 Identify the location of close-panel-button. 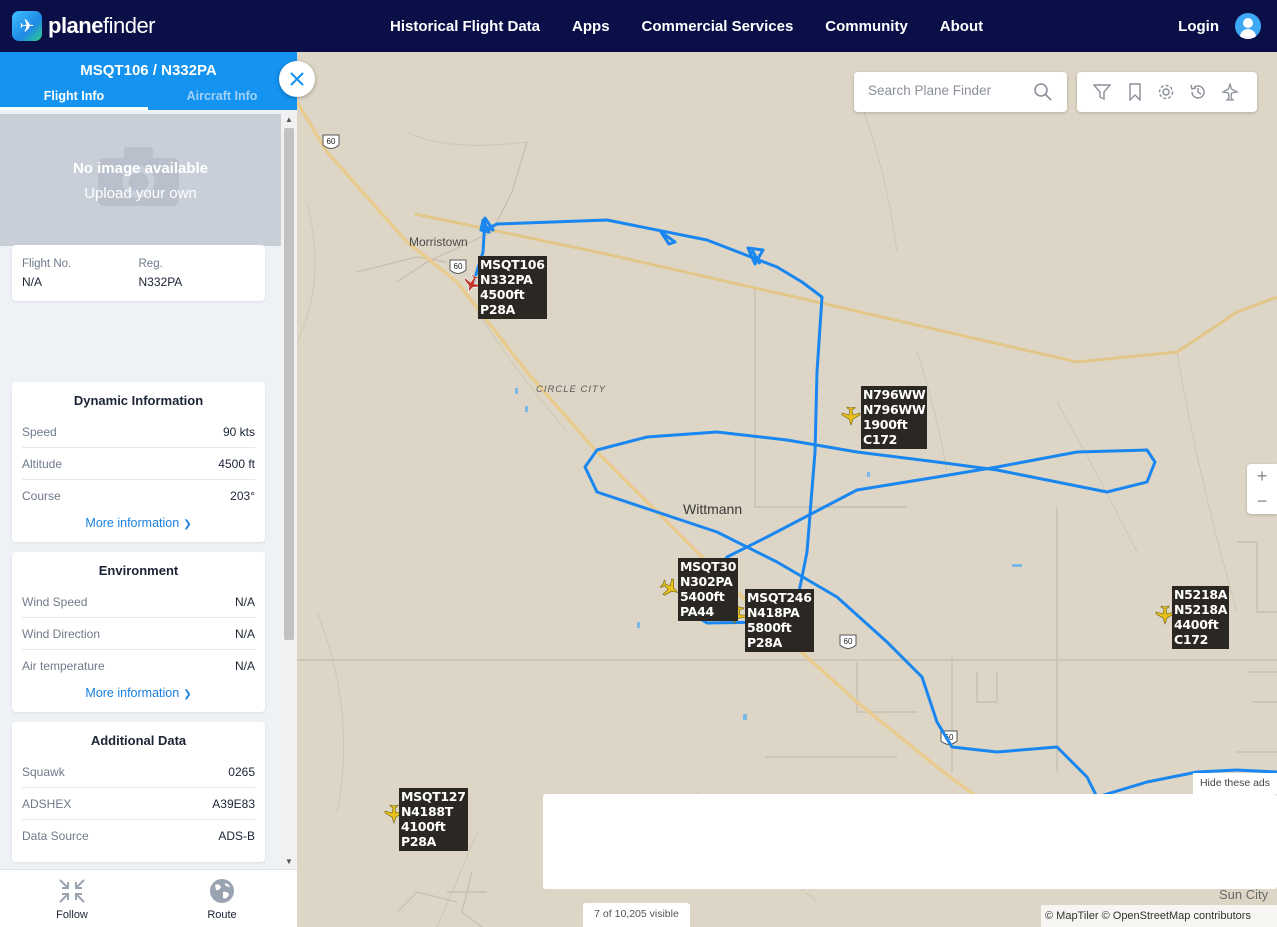
(297, 79).